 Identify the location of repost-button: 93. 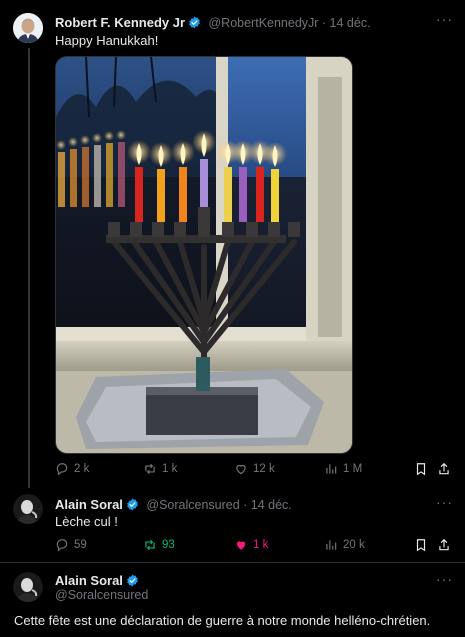
(159, 545).